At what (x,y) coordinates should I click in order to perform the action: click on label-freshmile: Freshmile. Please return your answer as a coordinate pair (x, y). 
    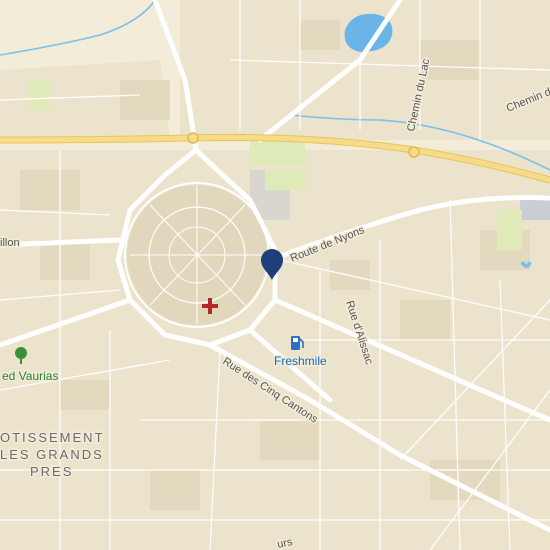
    Looking at the image, I should click on (301, 361).